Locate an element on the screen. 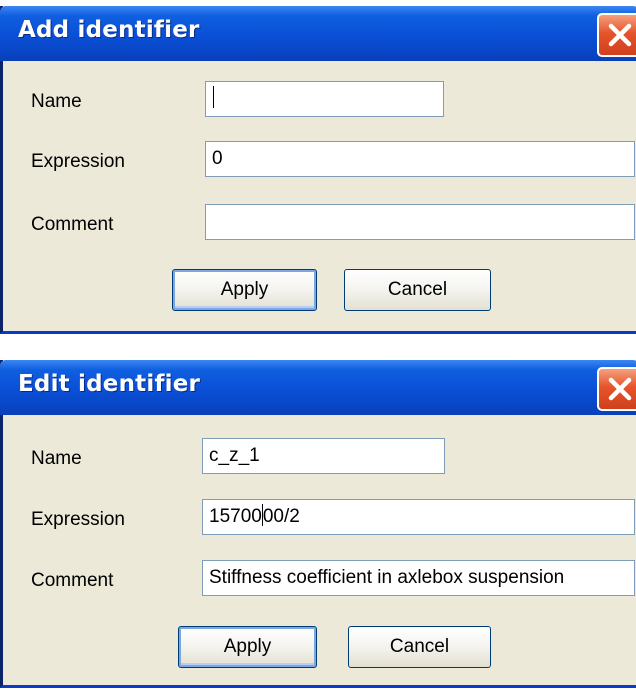 The height and width of the screenshot is (690, 636). add-dialog-close-button is located at coordinates (616, 35).